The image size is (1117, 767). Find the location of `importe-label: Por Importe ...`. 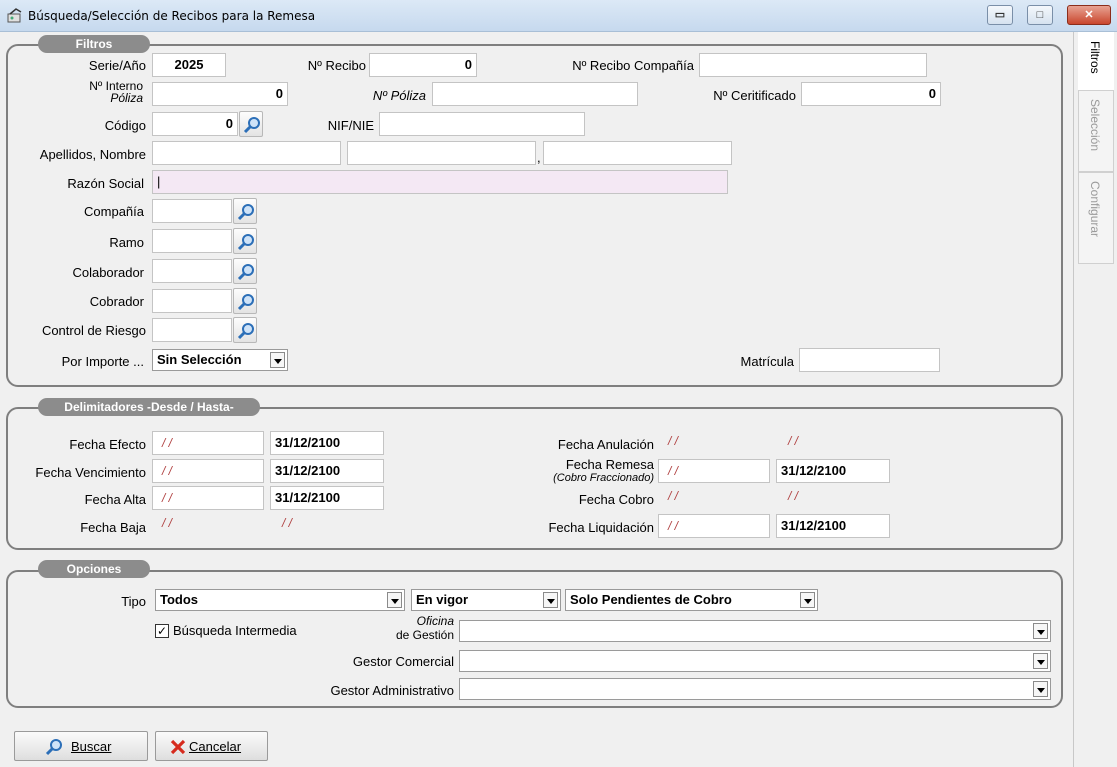

importe-label: Por Importe ... is located at coordinates (102, 361).